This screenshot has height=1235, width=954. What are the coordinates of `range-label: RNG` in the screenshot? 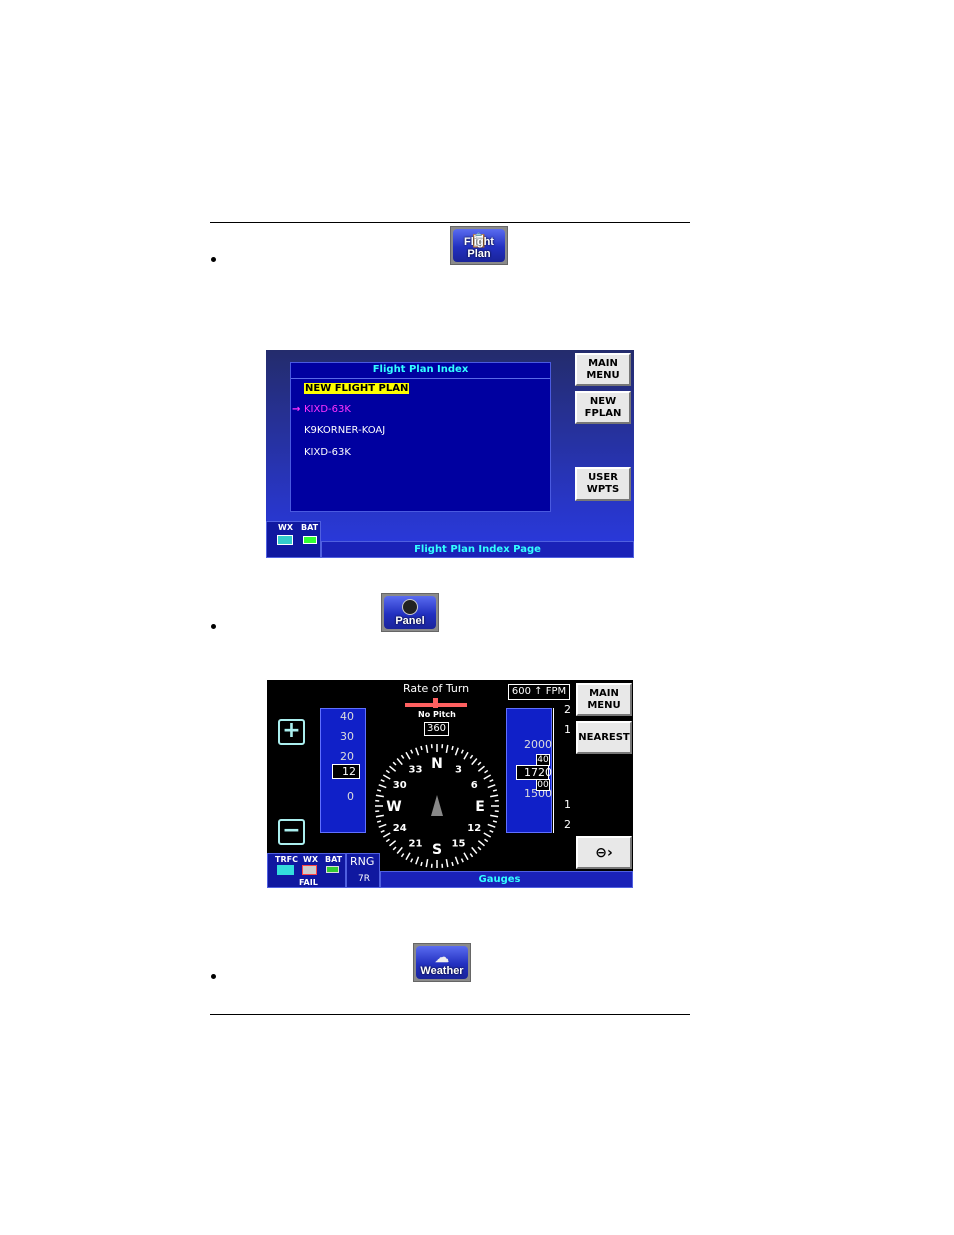 It's located at (362, 861).